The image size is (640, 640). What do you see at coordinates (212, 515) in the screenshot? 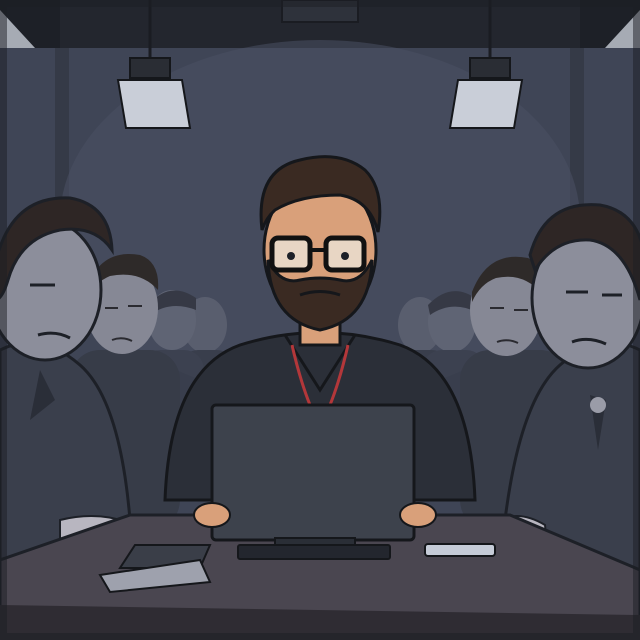
I see `hand-left` at bounding box center [212, 515].